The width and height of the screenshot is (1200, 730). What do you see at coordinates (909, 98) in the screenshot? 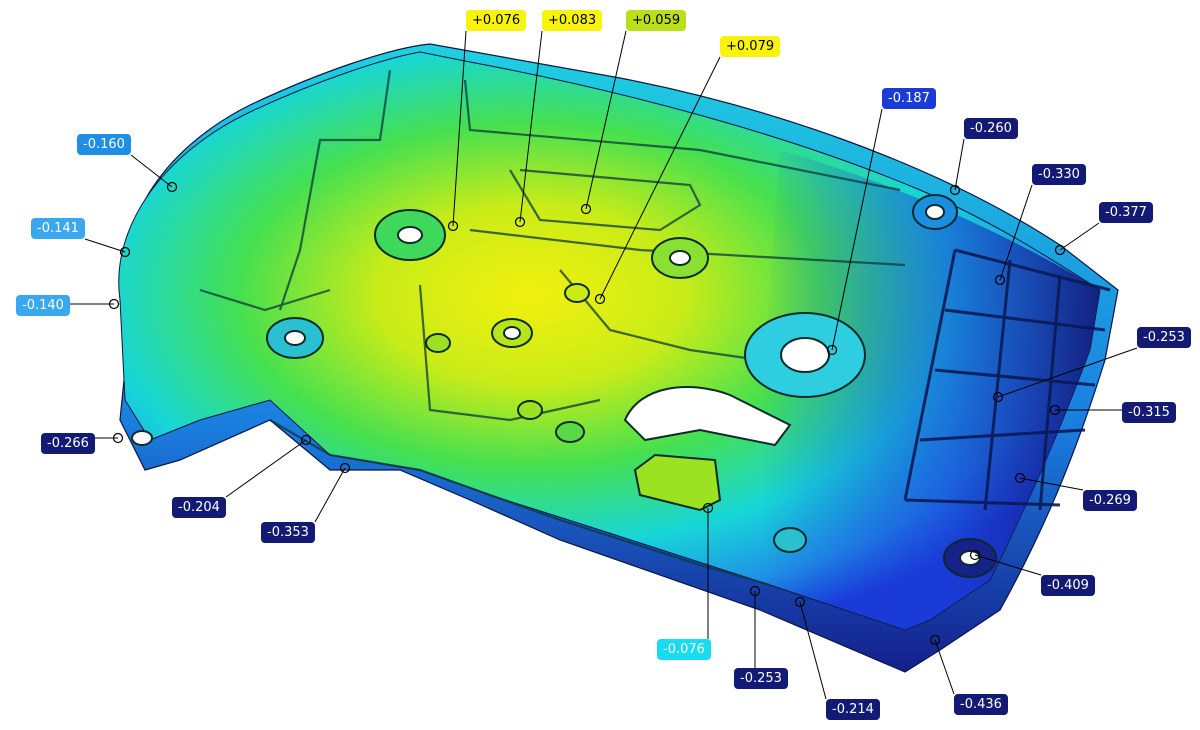
I see `deviation-label: -0.187` at bounding box center [909, 98].